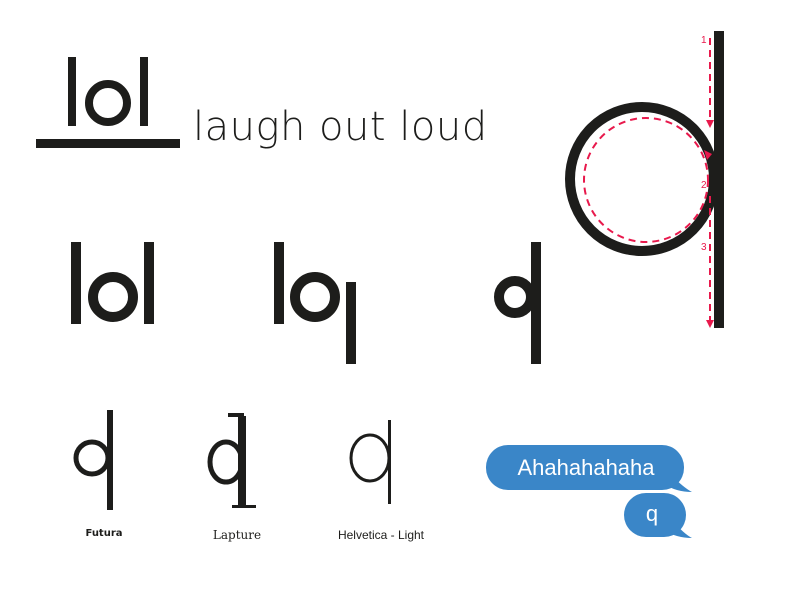 Image resolution: width=792 pixels, height=612 pixels. I want to click on chat-message-1: Ahahahahaha, so click(586, 467).